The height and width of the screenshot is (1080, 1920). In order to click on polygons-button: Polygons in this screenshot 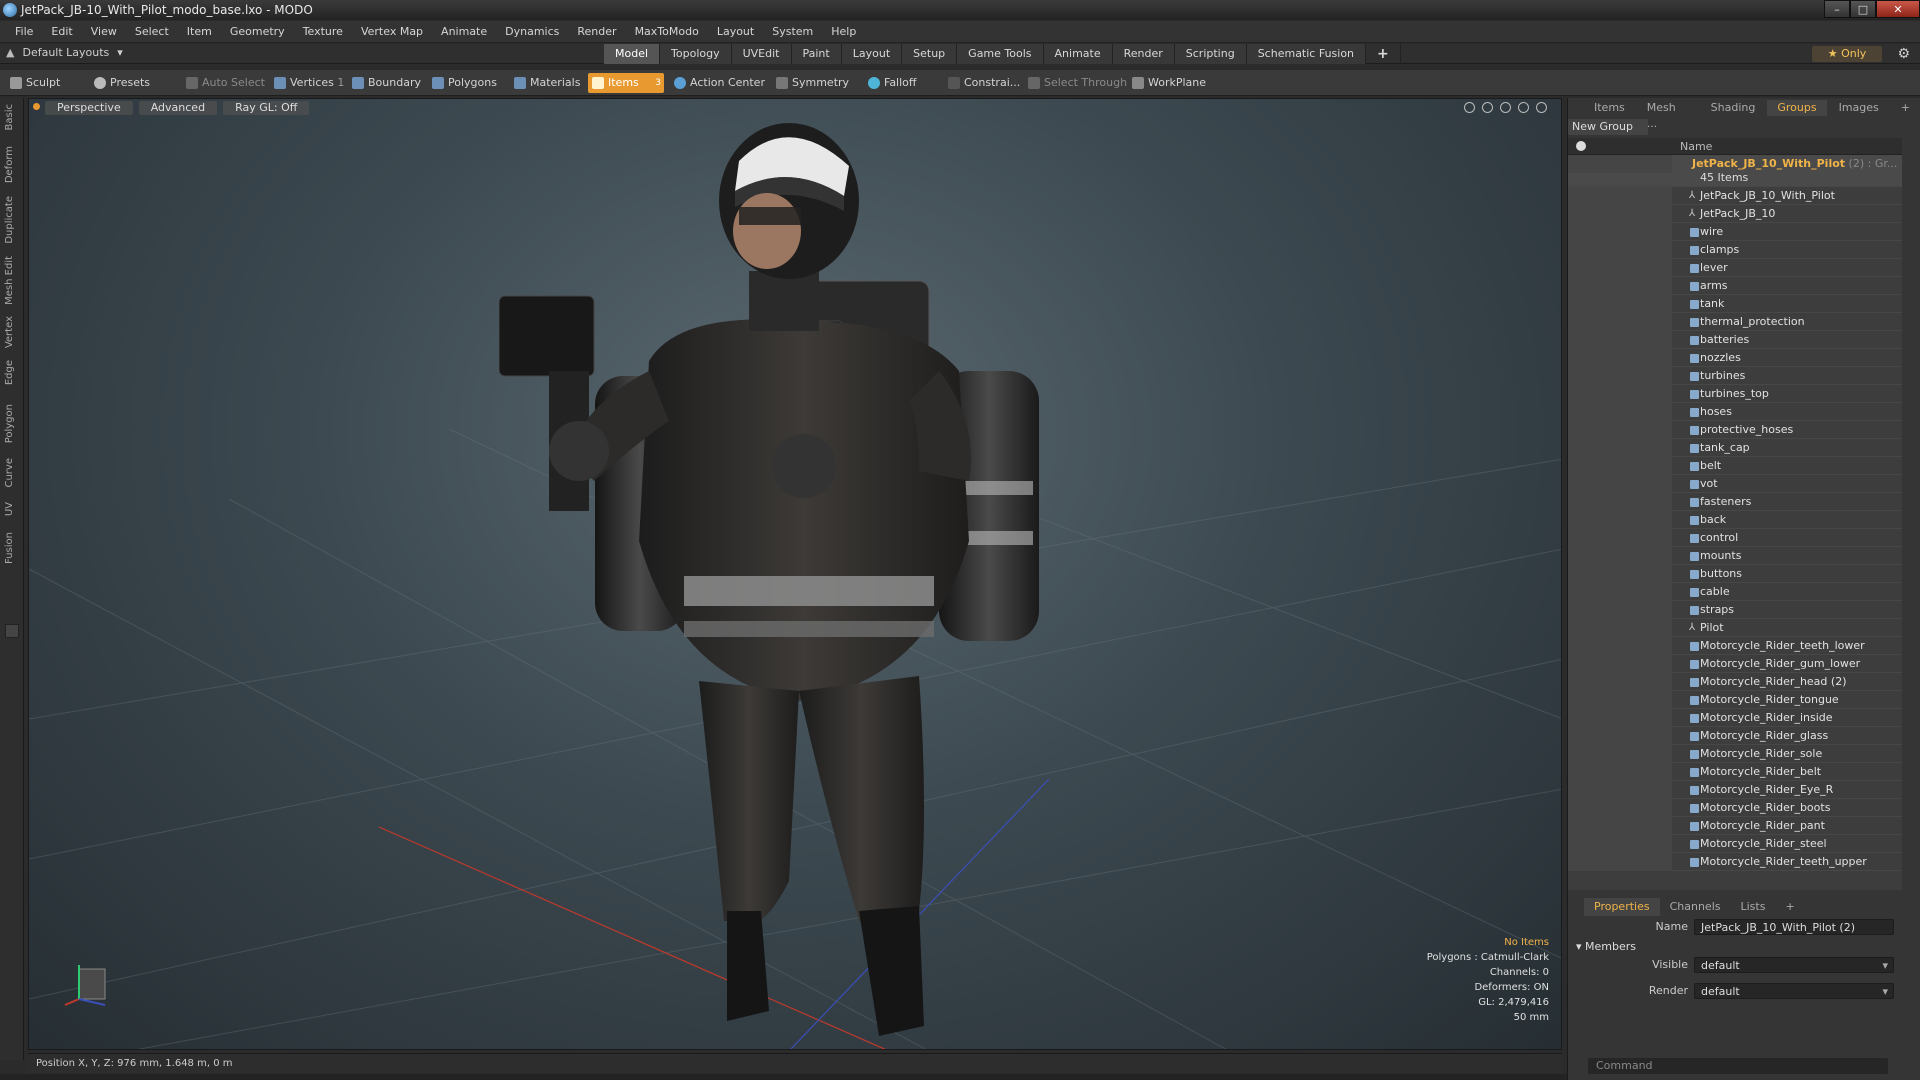, I will do `click(466, 83)`.